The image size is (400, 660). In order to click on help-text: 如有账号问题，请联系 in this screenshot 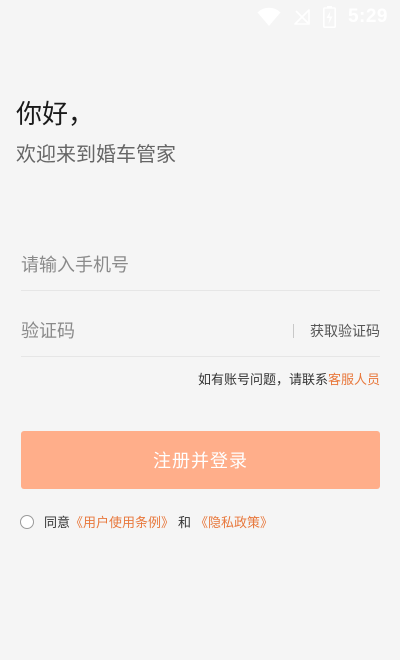, I will do `click(262, 380)`.